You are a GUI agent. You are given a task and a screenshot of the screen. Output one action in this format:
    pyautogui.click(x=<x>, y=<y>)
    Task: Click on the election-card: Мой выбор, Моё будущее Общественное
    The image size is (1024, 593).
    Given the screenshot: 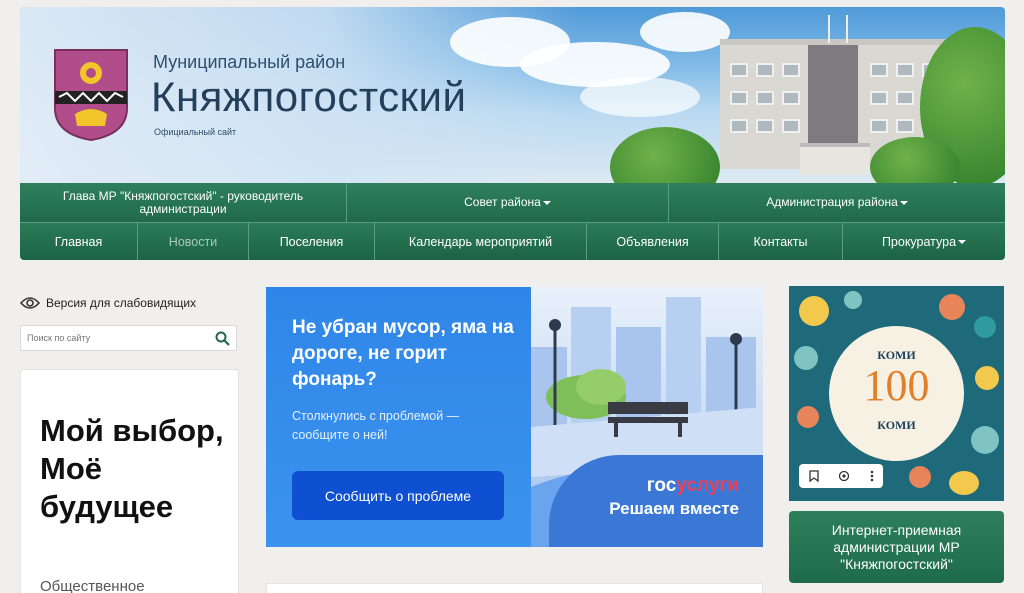 What is the action you would take?
    pyautogui.click(x=129, y=481)
    